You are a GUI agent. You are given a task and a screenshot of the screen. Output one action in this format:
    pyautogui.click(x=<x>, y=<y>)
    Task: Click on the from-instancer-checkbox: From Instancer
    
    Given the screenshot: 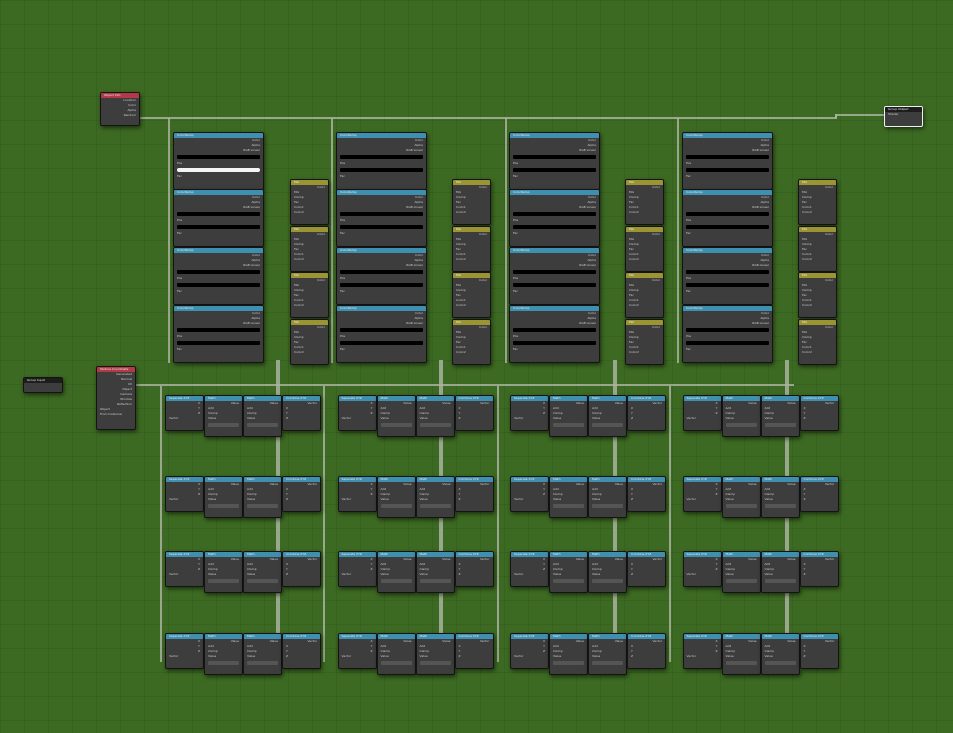 What is the action you would take?
    pyautogui.click(x=116, y=414)
    